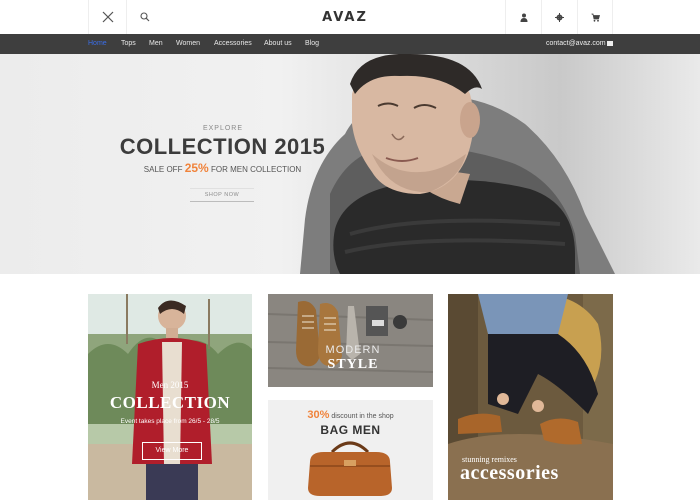 The width and height of the screenshot is (700, 500). What do you see at coordinates (163, 169) in the screenshot?
I see `sale-prefix: SALE OFF` at bounding box center [163, 169].